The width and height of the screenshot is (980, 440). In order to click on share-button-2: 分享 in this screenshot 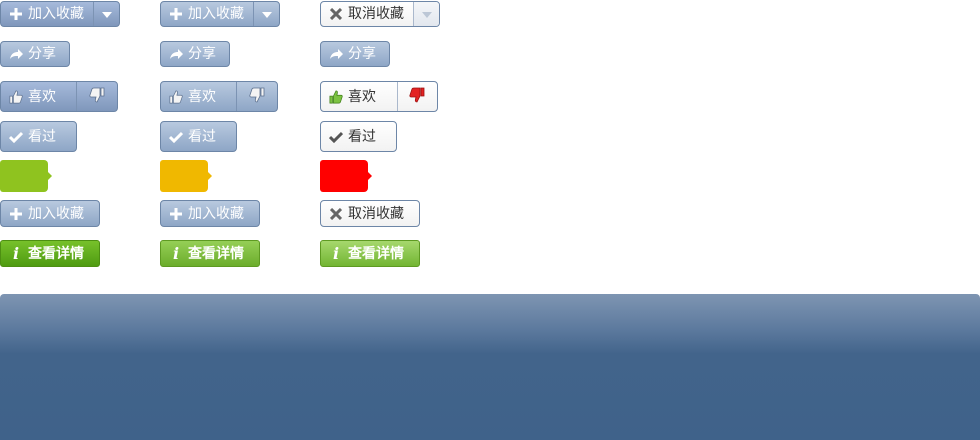, I will do `click(195, 54)`.